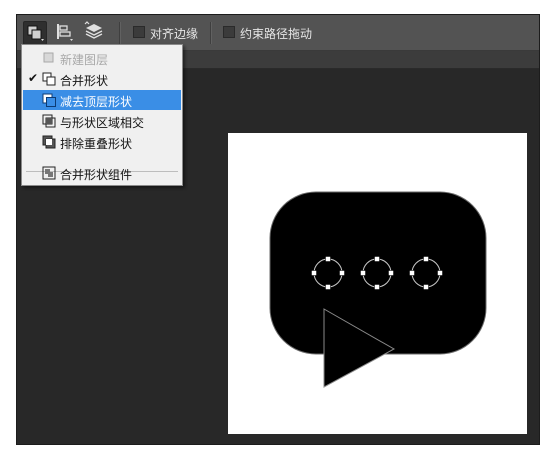 The width and height of the screenshot is (551, 455). Describe the element at coordinates (33, 78) in the screenshot. I see `checkmark-icon: ✔` at that location.